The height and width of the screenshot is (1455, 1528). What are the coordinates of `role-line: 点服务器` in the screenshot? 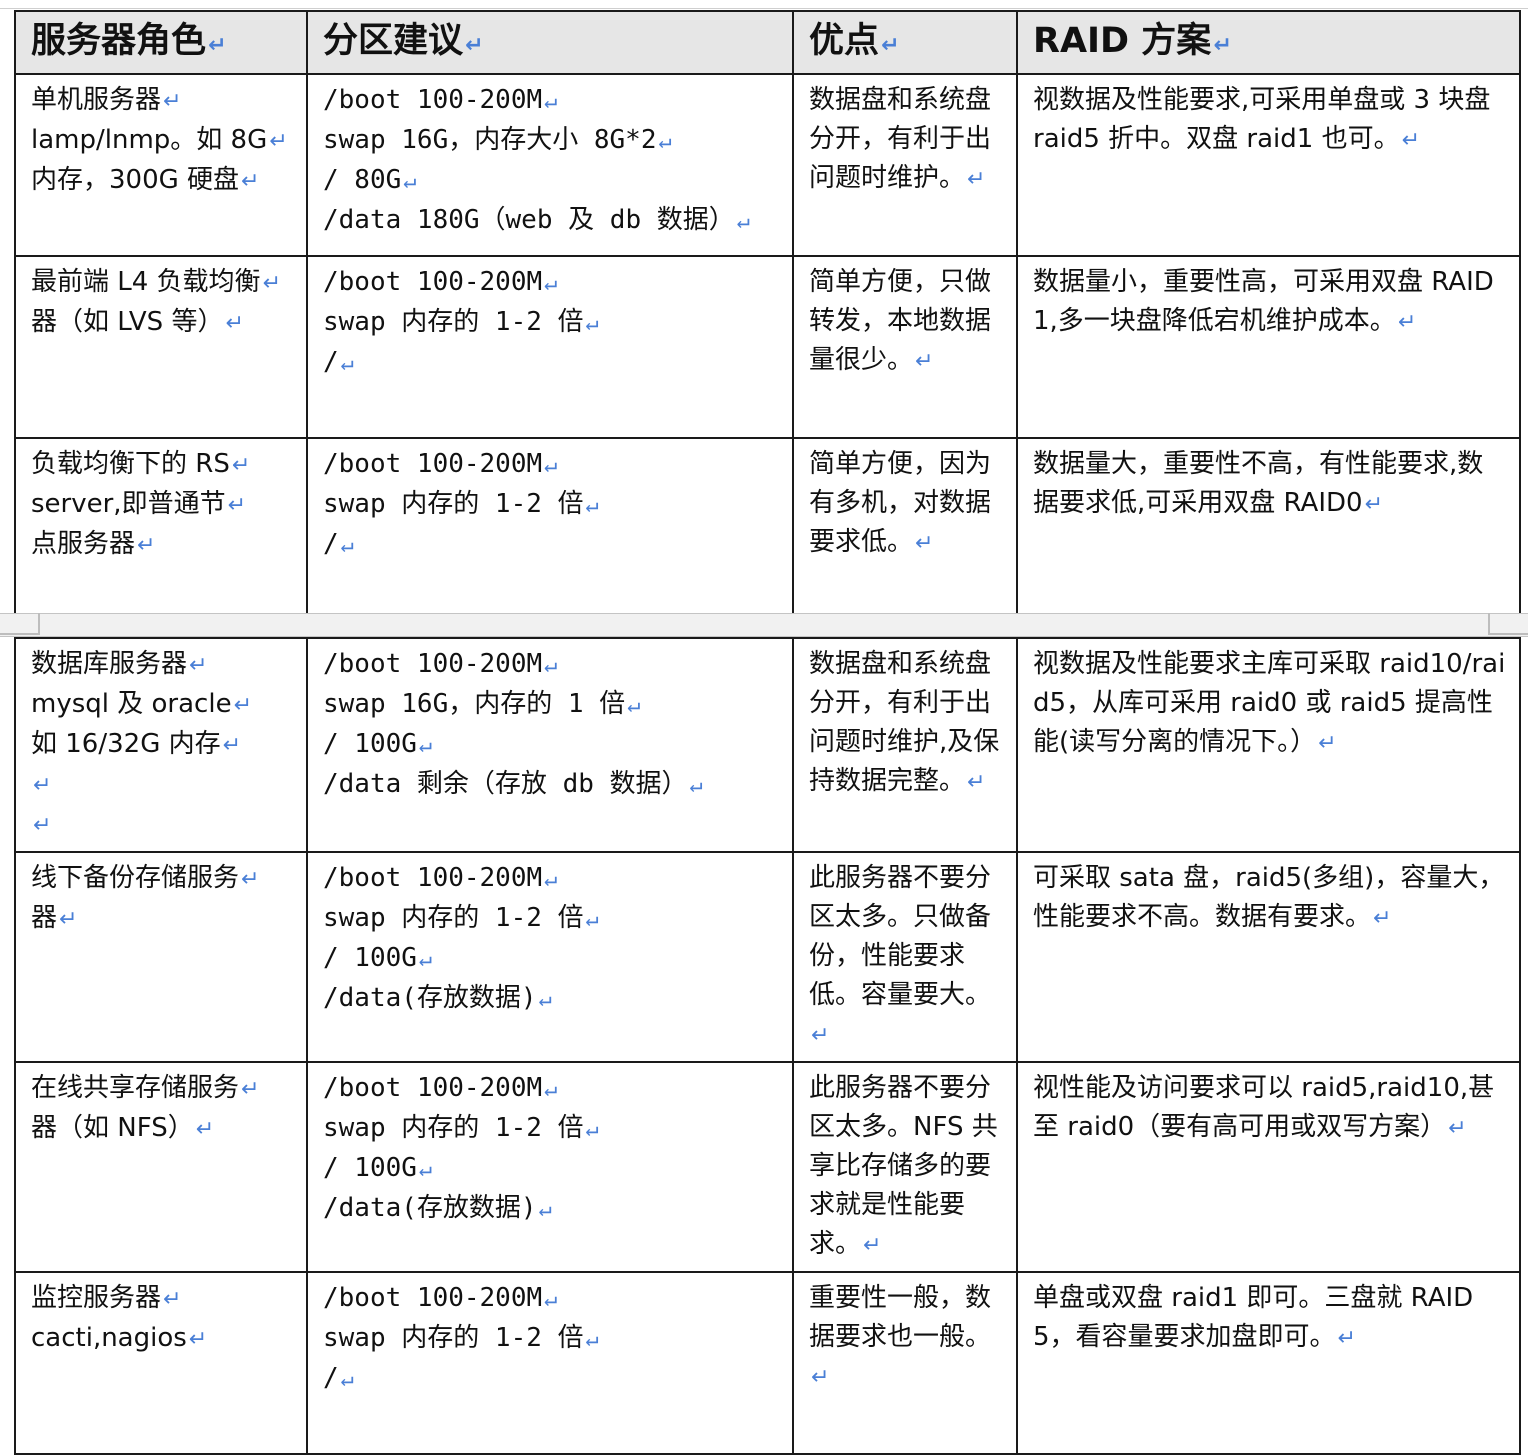 It's located at (162, 545).